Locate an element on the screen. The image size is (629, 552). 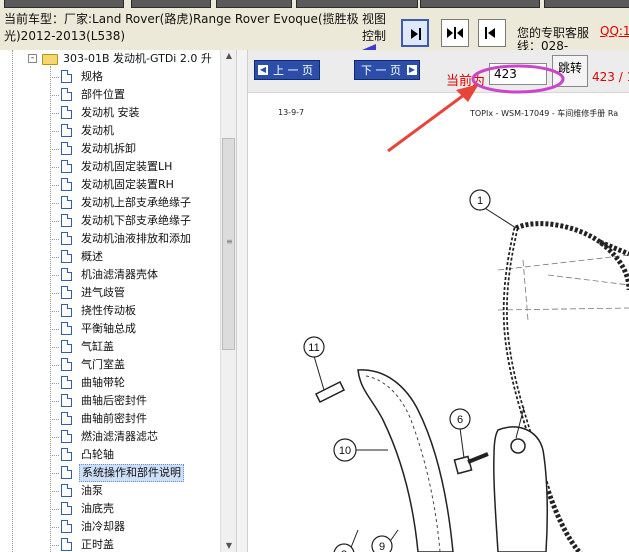
tree-item-label: 规格 is located at coordinates (92, 76).